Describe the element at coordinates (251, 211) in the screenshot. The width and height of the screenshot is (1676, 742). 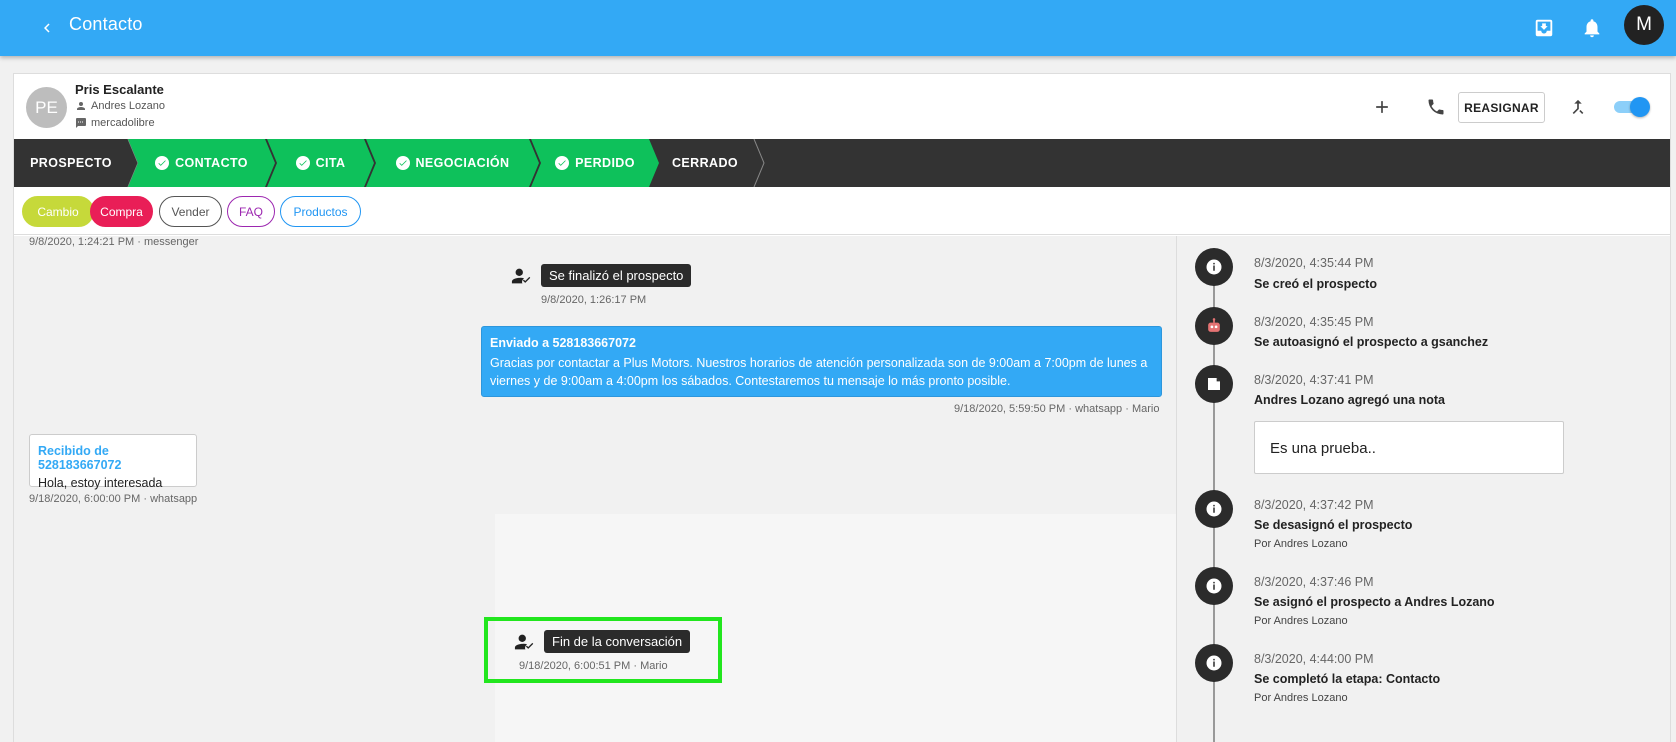
I see `tag-faq: FAQ` at that location.